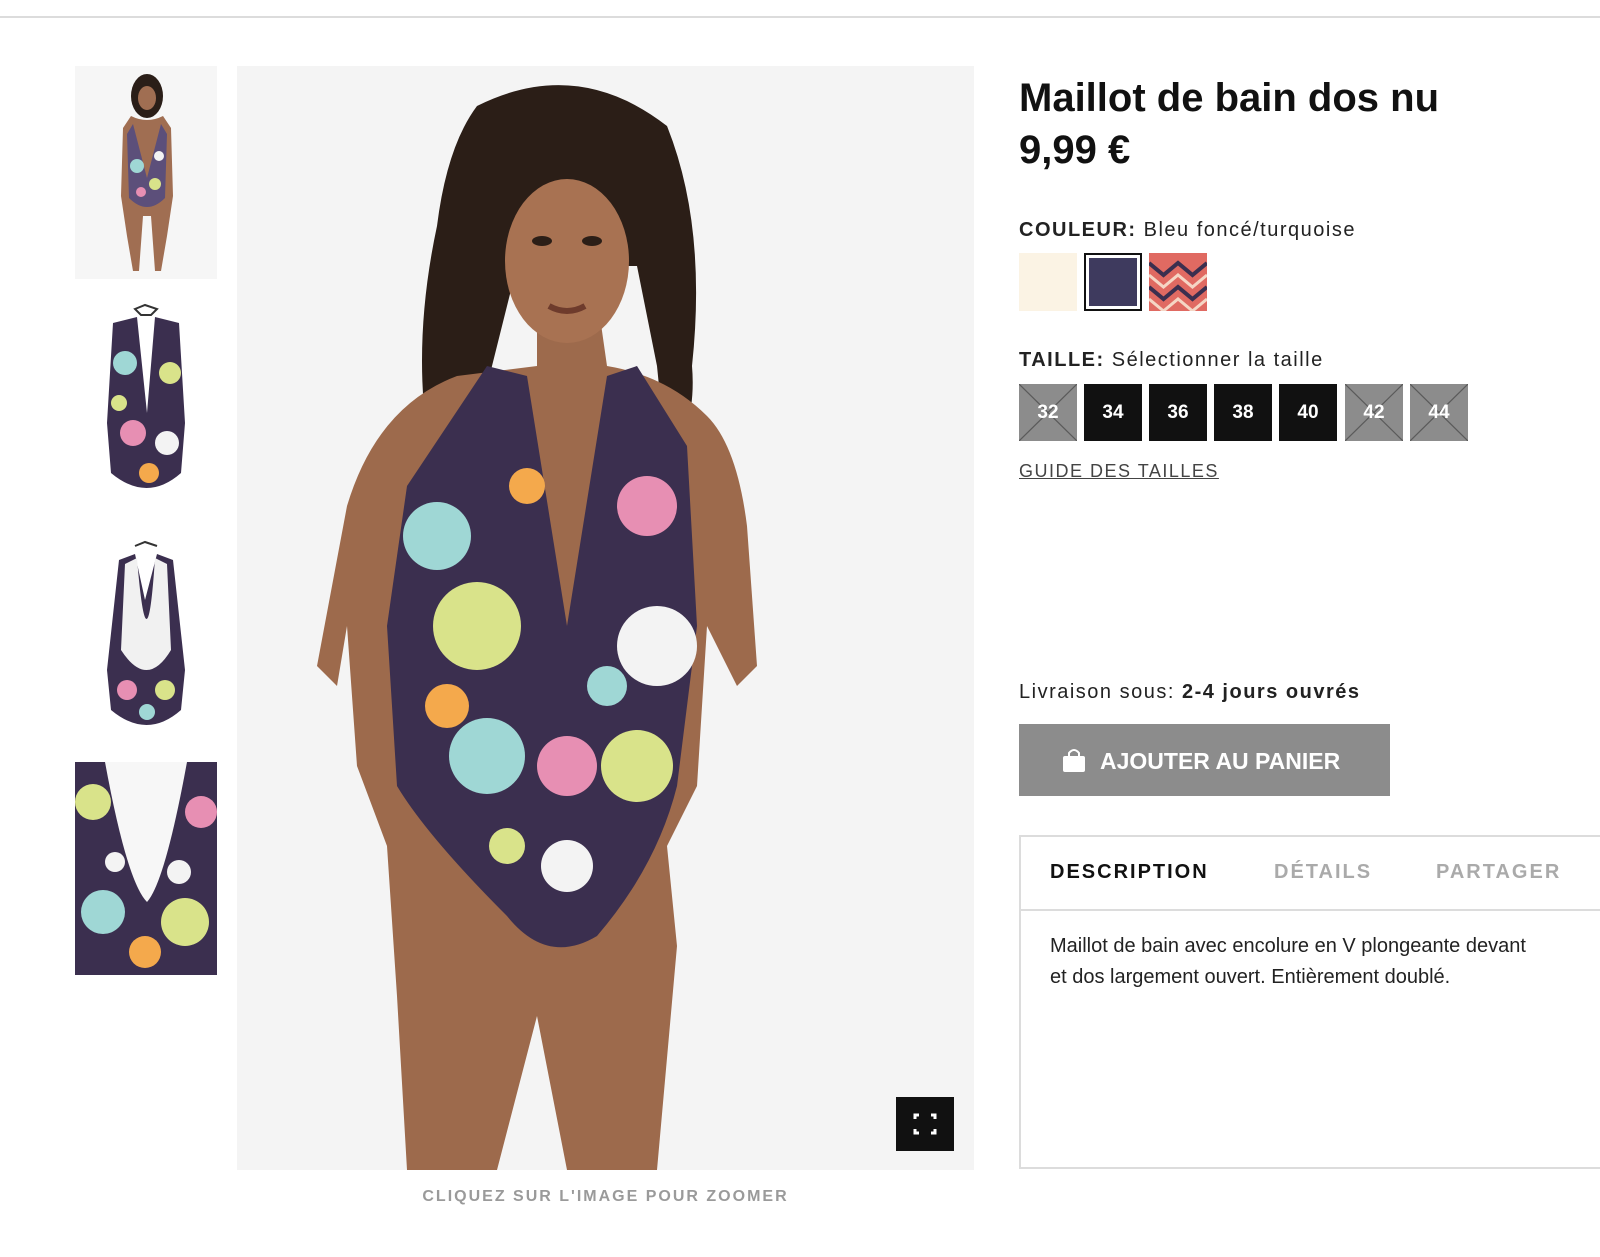  Describe the element at coordinates (1323, 872) in the screenshot. I see `tab-details: DÉTAILS` at that location.